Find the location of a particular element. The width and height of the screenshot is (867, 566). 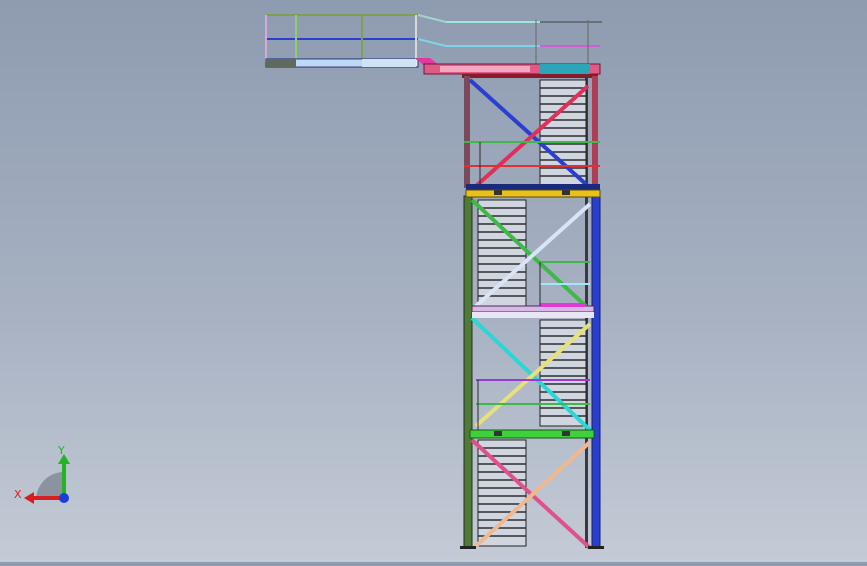

stair-flight-bottom is located at coordinates (502, 493).